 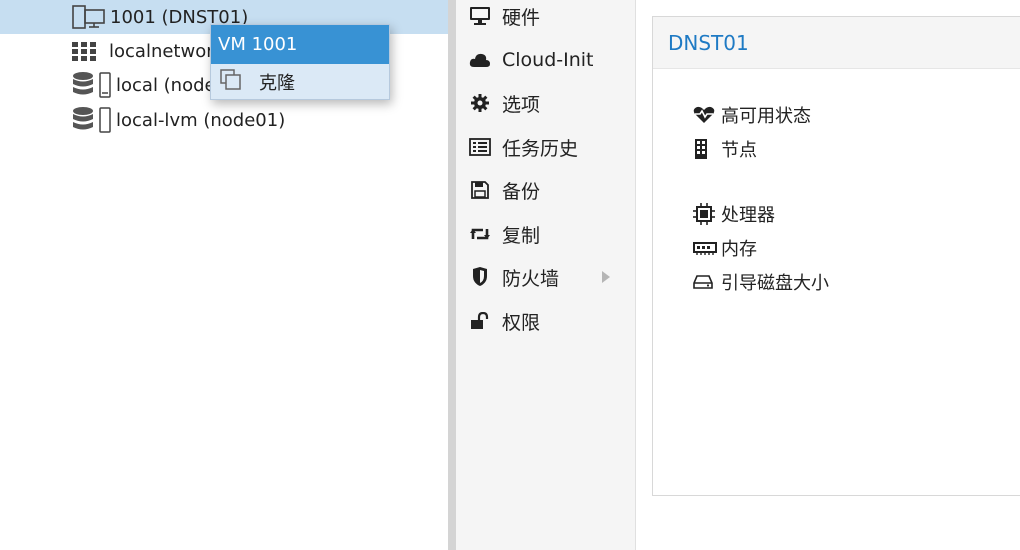 What do you see at coordinates (766, 116) in the screenshot?
I see `ha-status-label: 高可用状态` at bounding box center [766, 116].